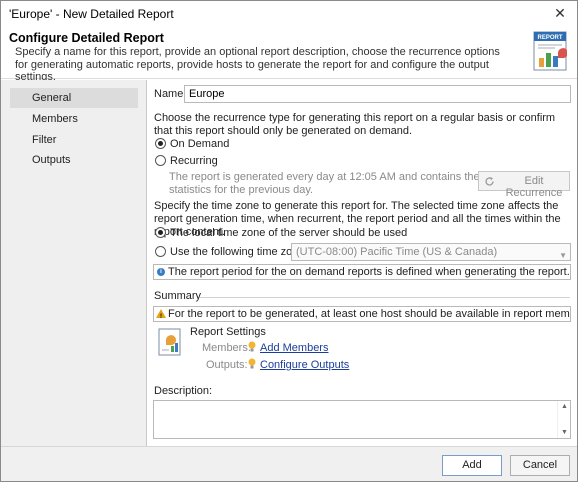 The image size is (578, 482). I want to click on report-icon: REPORT, so click(550, 51).